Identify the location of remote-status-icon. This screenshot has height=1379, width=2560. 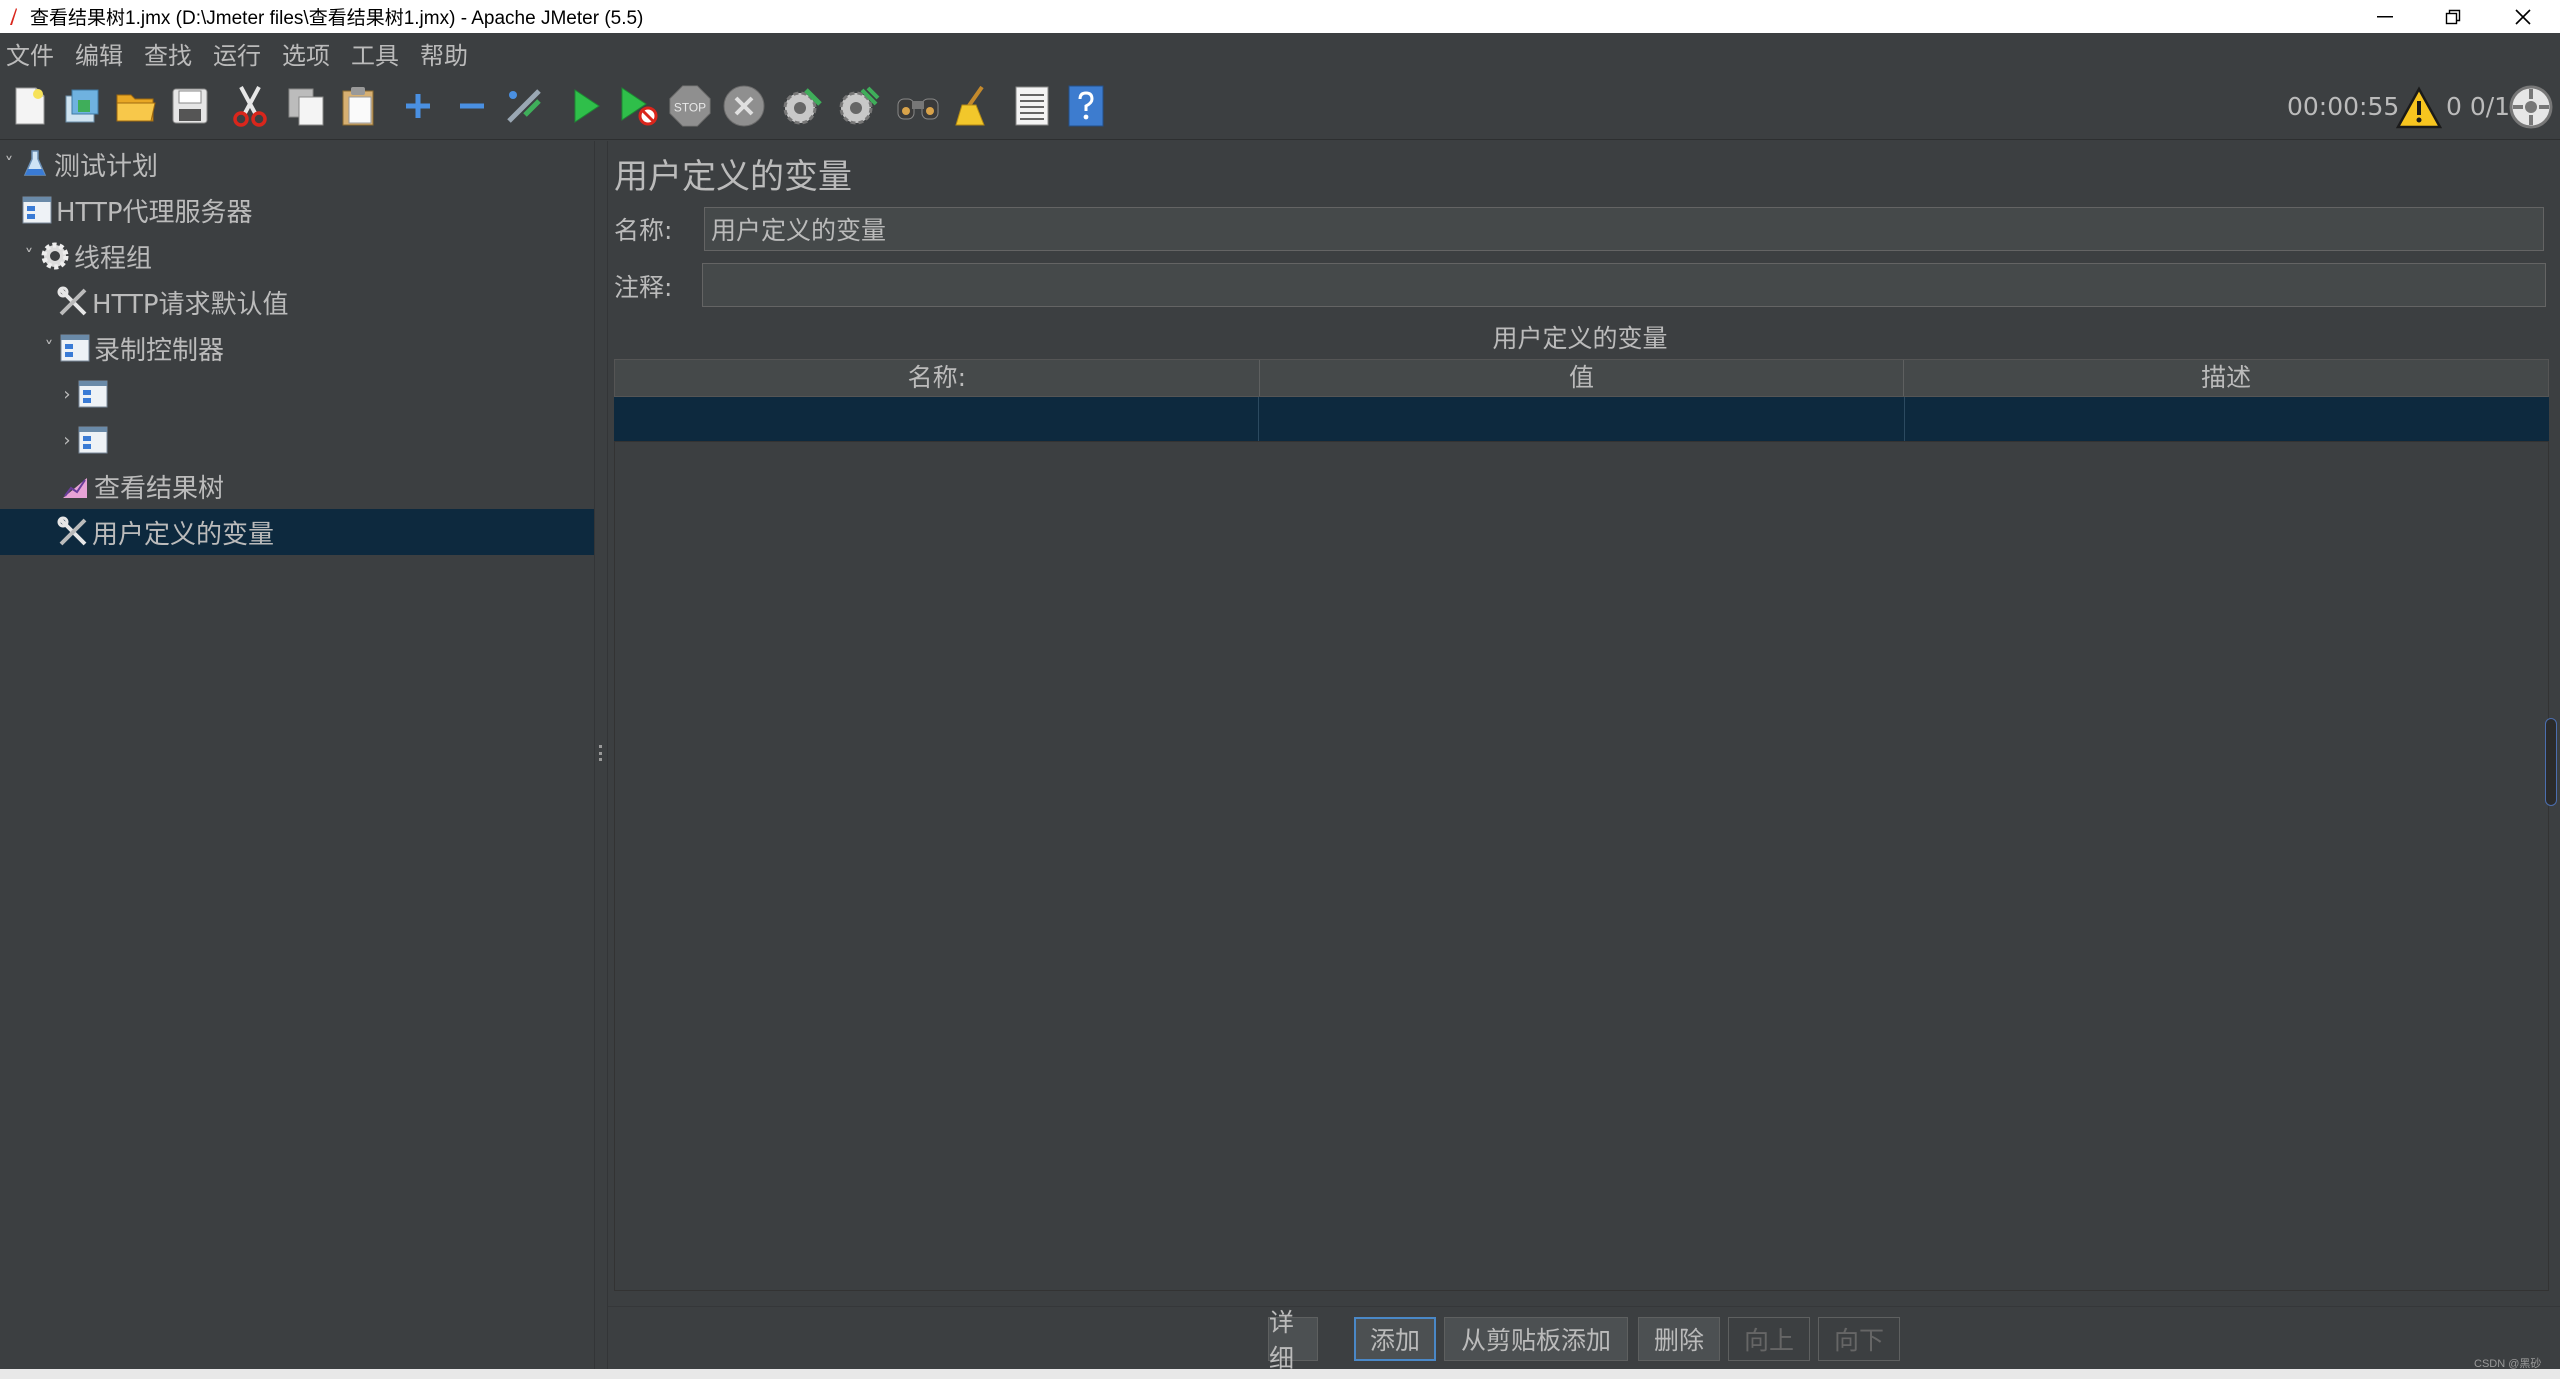
(2531, 107).